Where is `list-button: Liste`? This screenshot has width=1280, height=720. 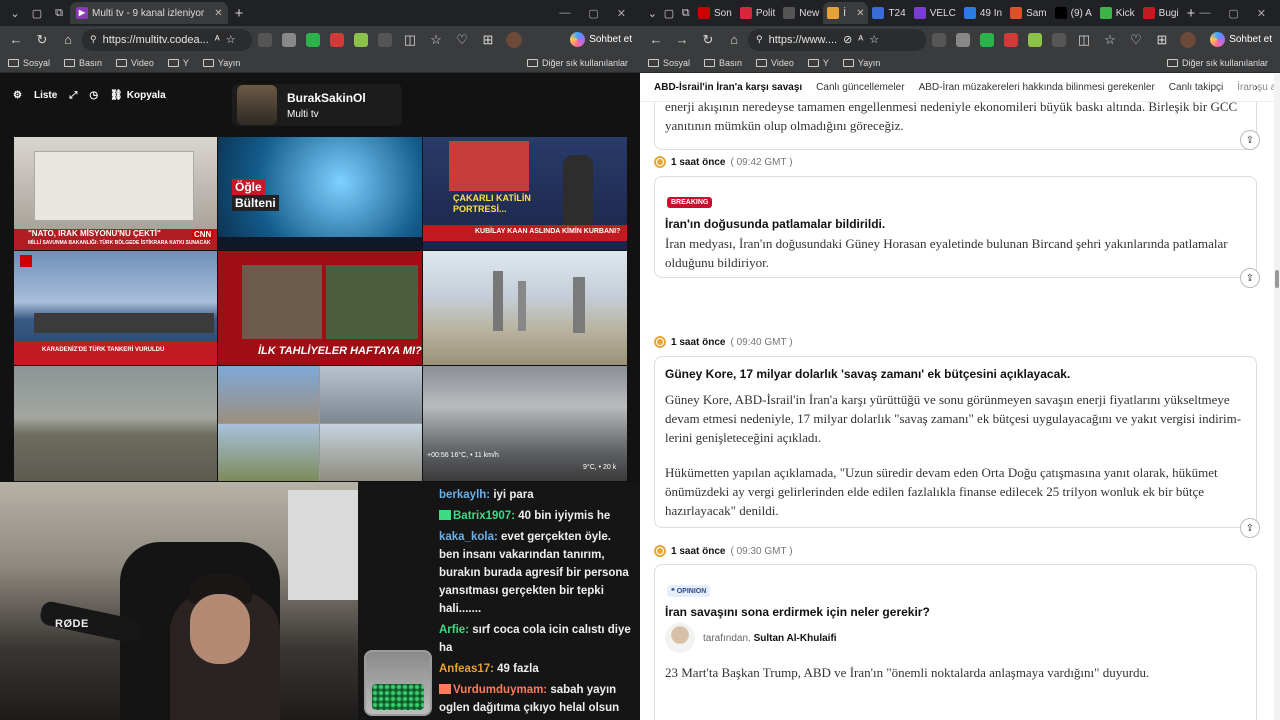
list-button: Liste is located at coordinates (45, 95).